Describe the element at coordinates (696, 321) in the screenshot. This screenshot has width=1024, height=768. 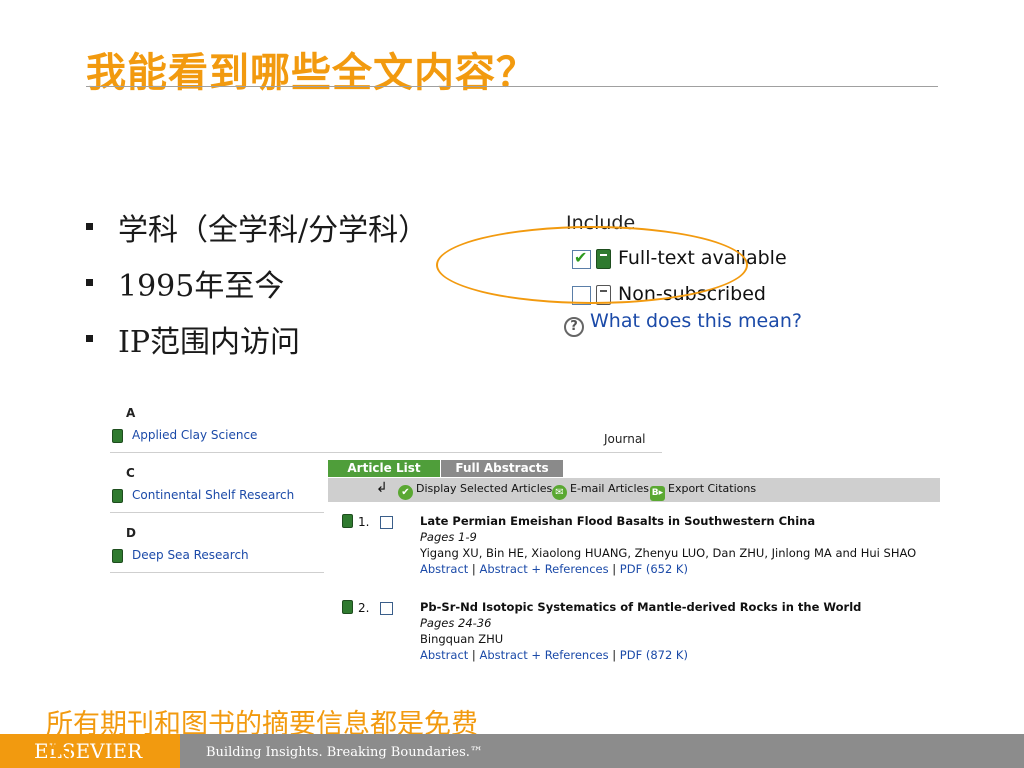
I see `help-link-text: What does this mean?` at that location.